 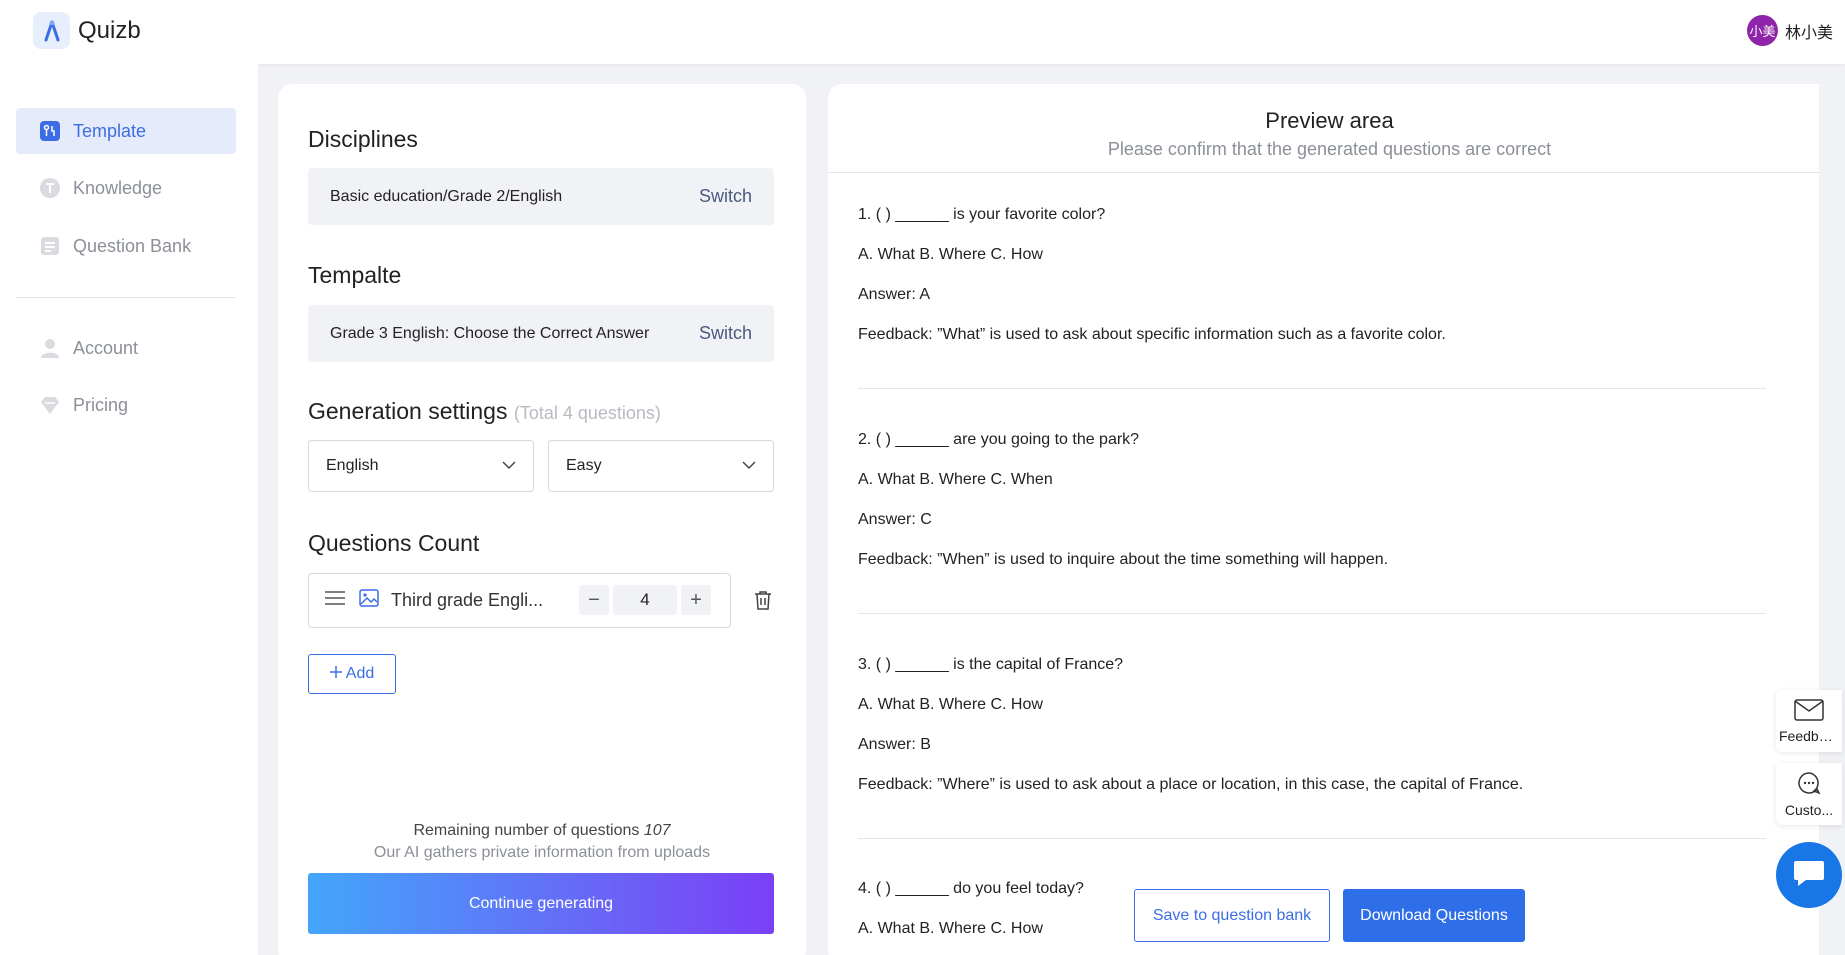 I want to click on discipline-value: Basic education/Grade 2/English, so click(x=446, y=196).